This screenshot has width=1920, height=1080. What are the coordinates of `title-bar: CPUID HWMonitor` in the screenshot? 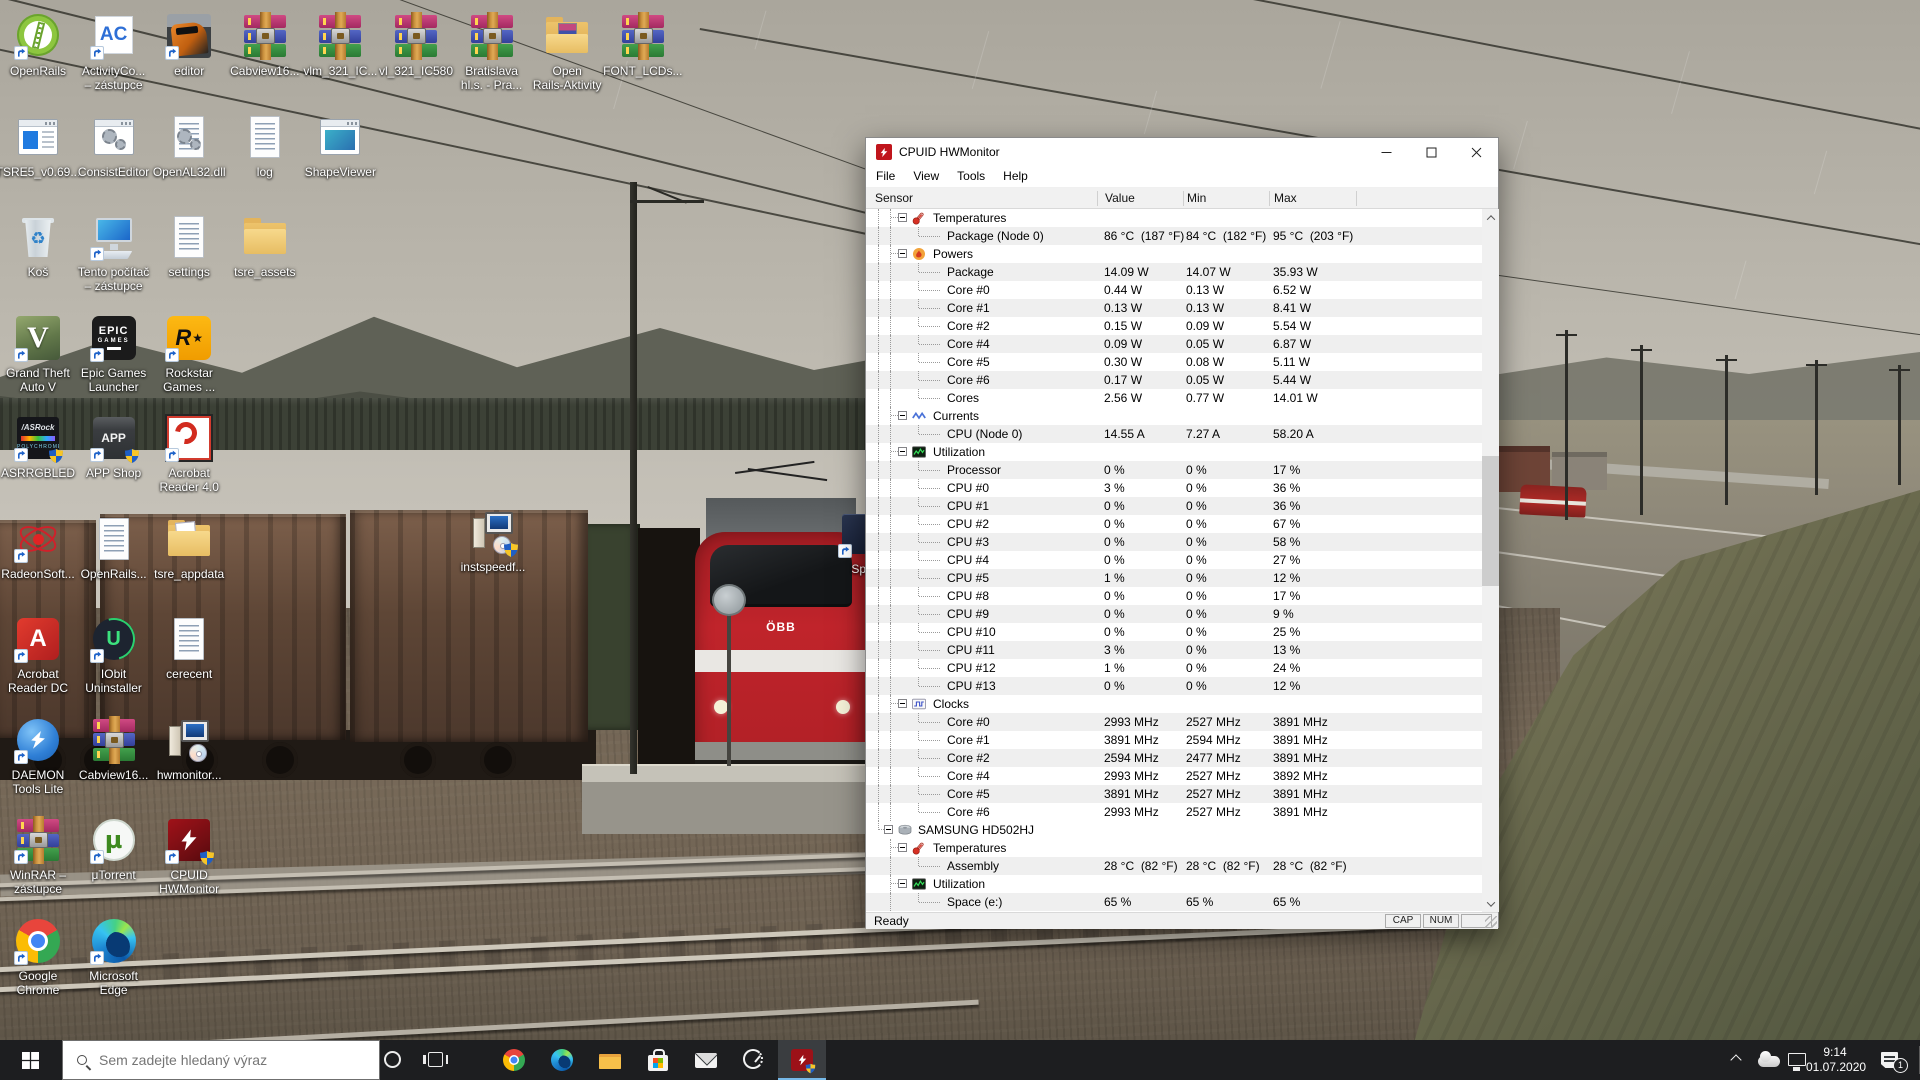 It's located at (1182, 152).